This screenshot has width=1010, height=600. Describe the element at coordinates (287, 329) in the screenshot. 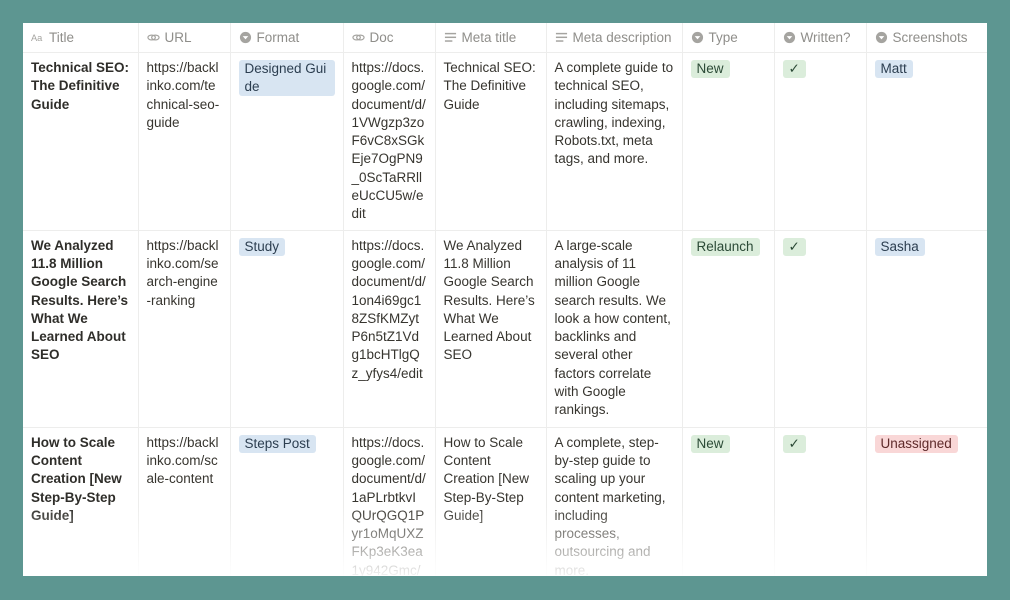

I see `cell-format: Study` at that location.